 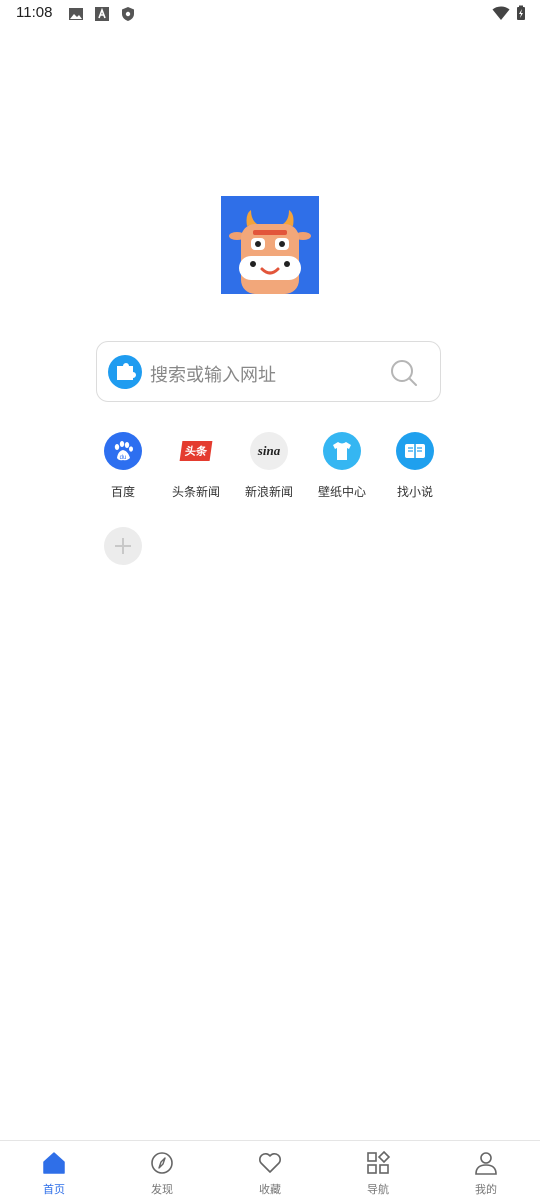 I want to click on nav-item-home: 首页, so click(x=54, y=1173).